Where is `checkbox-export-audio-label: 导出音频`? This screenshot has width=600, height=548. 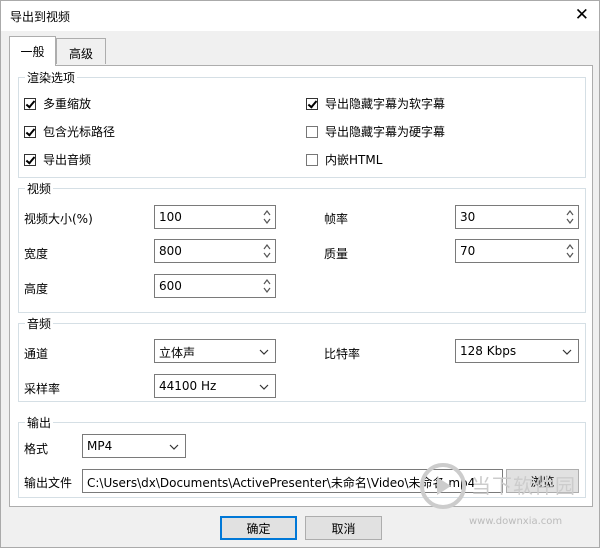
checkbox-export-audio-label: 导出音频 is located at coordinates (67, 160).